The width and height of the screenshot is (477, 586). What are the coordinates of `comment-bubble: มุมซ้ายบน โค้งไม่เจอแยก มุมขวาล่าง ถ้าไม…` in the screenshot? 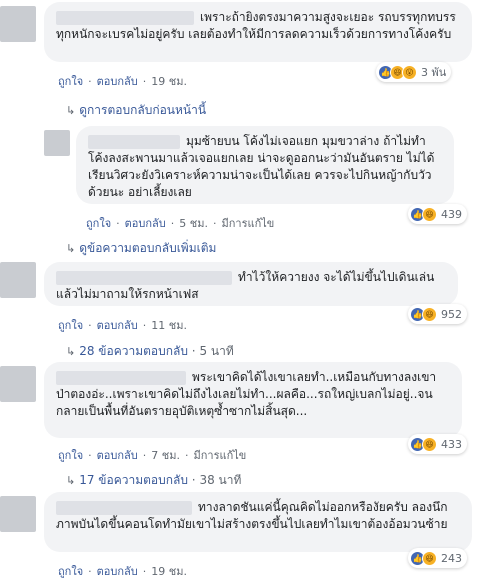 It's located at (265, 165).